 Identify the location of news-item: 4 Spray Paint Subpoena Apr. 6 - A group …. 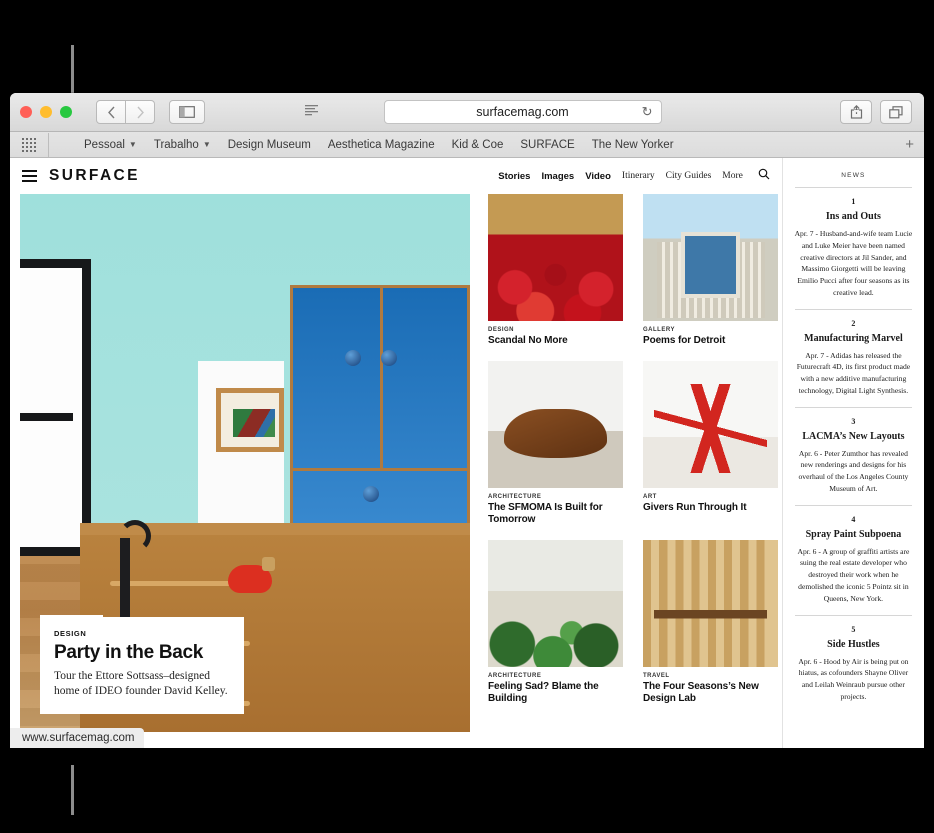
(853, 560).